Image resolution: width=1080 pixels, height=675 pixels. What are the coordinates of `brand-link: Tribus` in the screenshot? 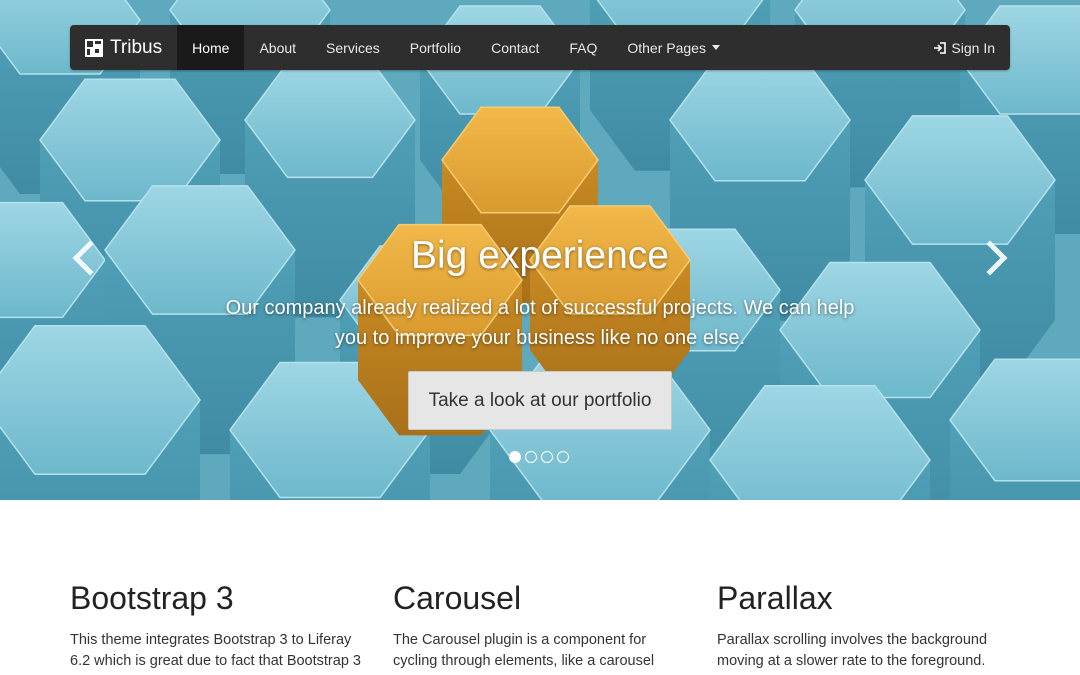 It's located at (123, 47).